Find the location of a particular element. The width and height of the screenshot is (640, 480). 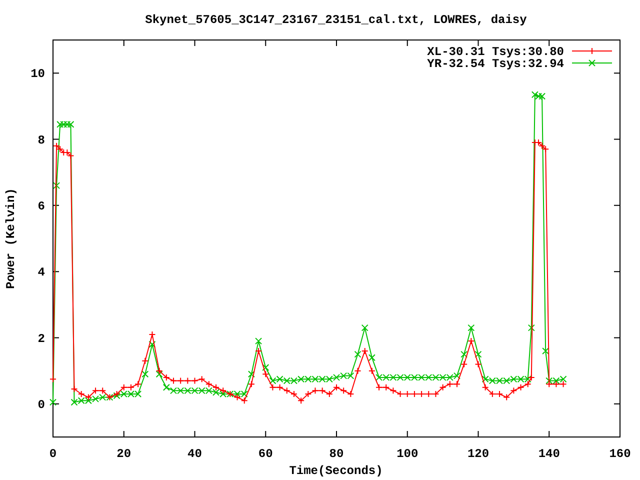

x-tick-label: 80 is located at coordinates (336, 454).